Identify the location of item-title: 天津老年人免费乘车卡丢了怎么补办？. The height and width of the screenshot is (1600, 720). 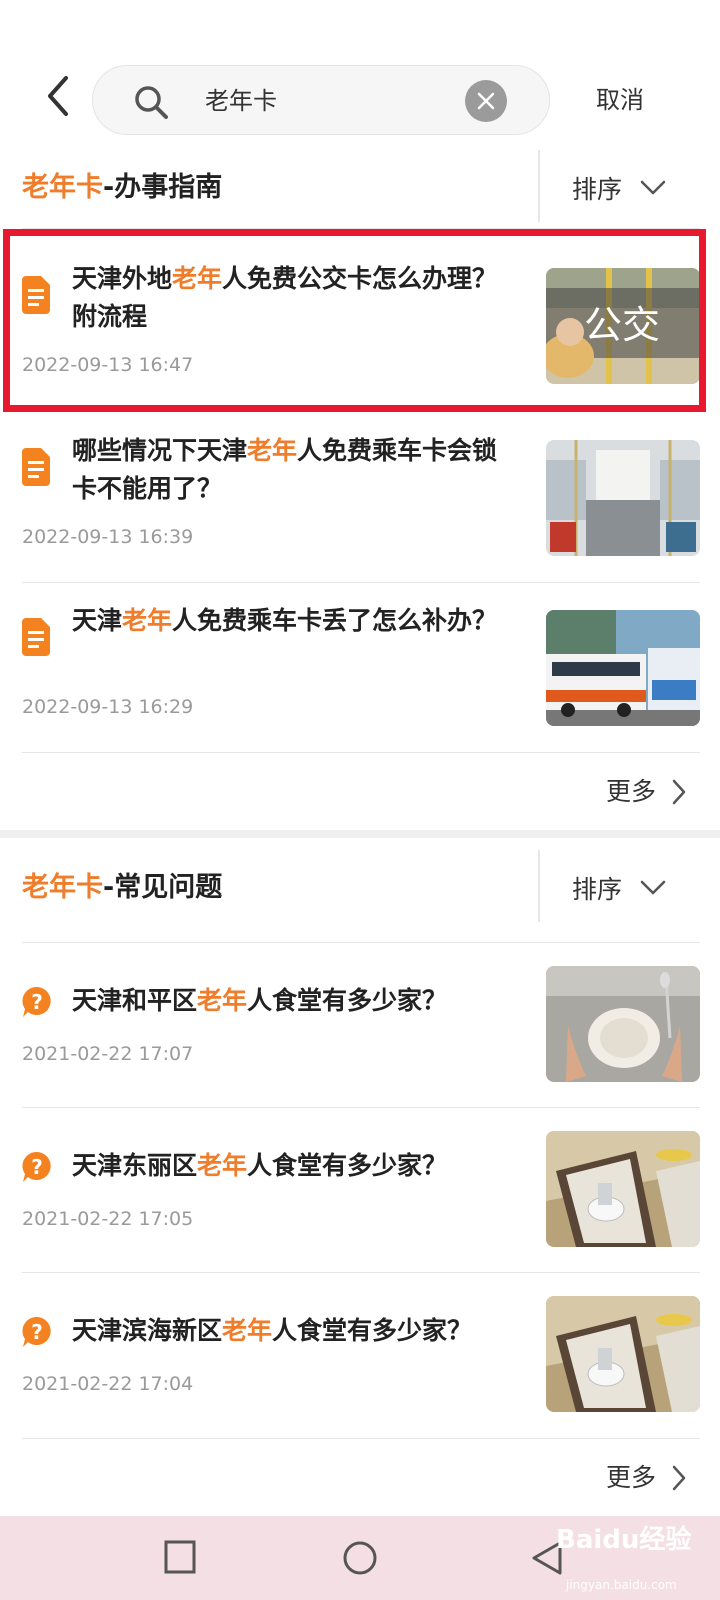
(292, 621).